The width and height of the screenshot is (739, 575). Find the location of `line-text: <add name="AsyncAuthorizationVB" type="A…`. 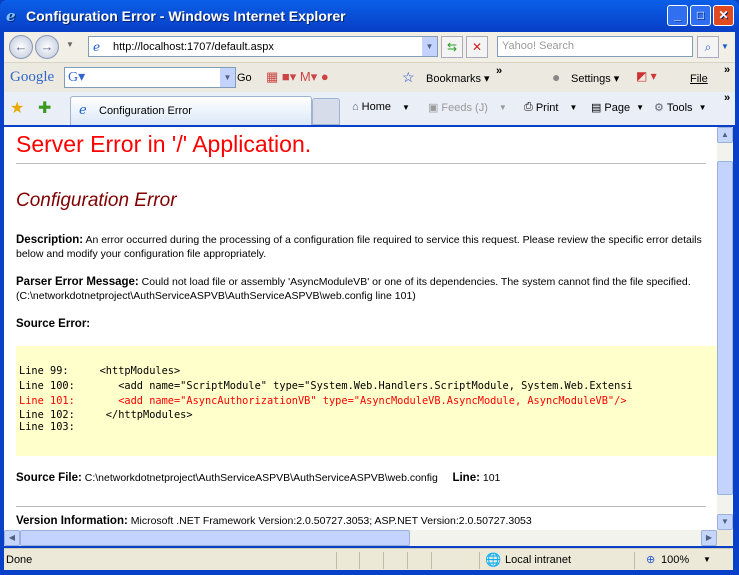

line-text: <add name="AsyncAuthorizationVB" type="A… is located at coordinates (350, 401).